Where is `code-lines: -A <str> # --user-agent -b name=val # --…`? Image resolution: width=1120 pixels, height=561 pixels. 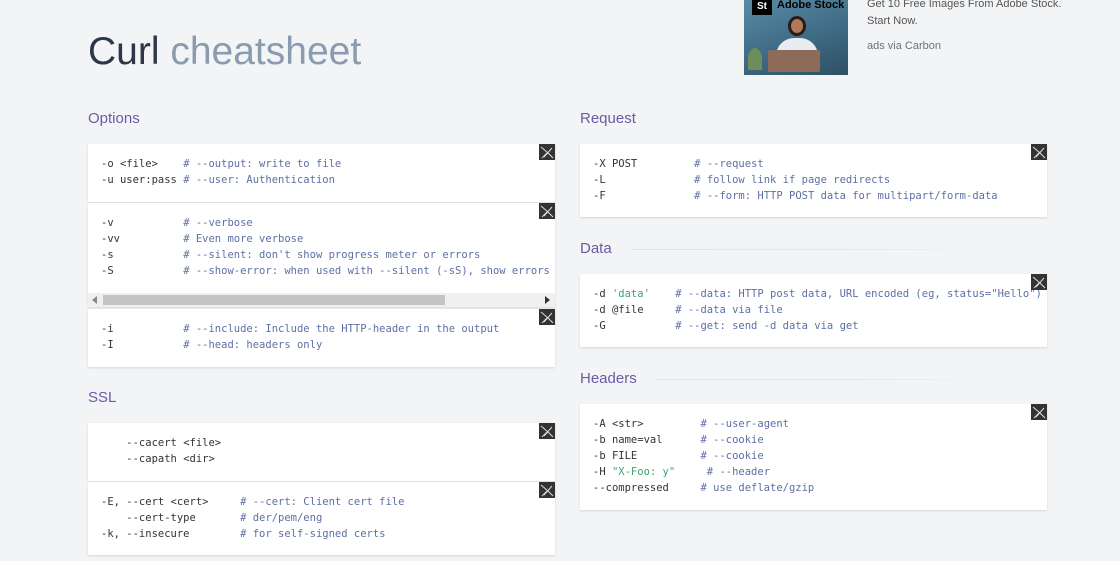
code-lines: -A <str> # --user-agent -b name=val # --… is located at coordinates (704, 456).